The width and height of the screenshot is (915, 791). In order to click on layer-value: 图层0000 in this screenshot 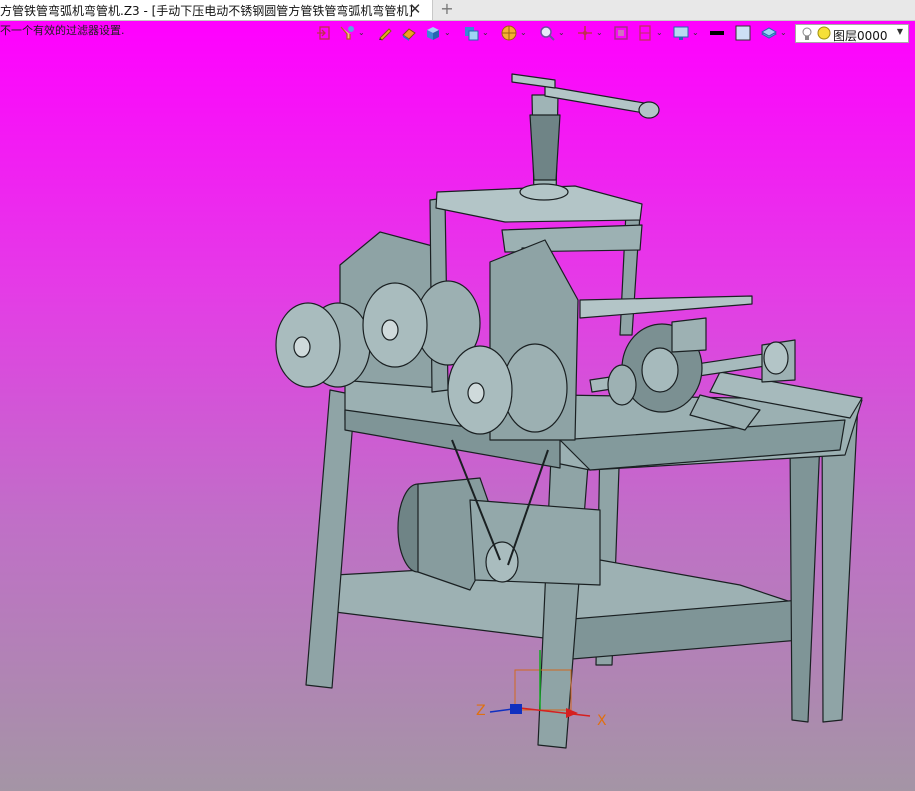, I will do `click(860, 36)`.